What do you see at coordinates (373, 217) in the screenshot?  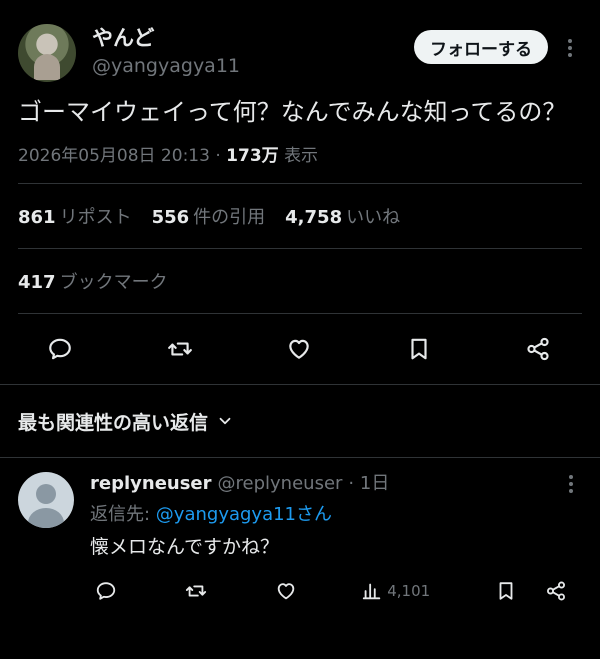 I see `likes-label: いいね` at bounding box center [373, 217].